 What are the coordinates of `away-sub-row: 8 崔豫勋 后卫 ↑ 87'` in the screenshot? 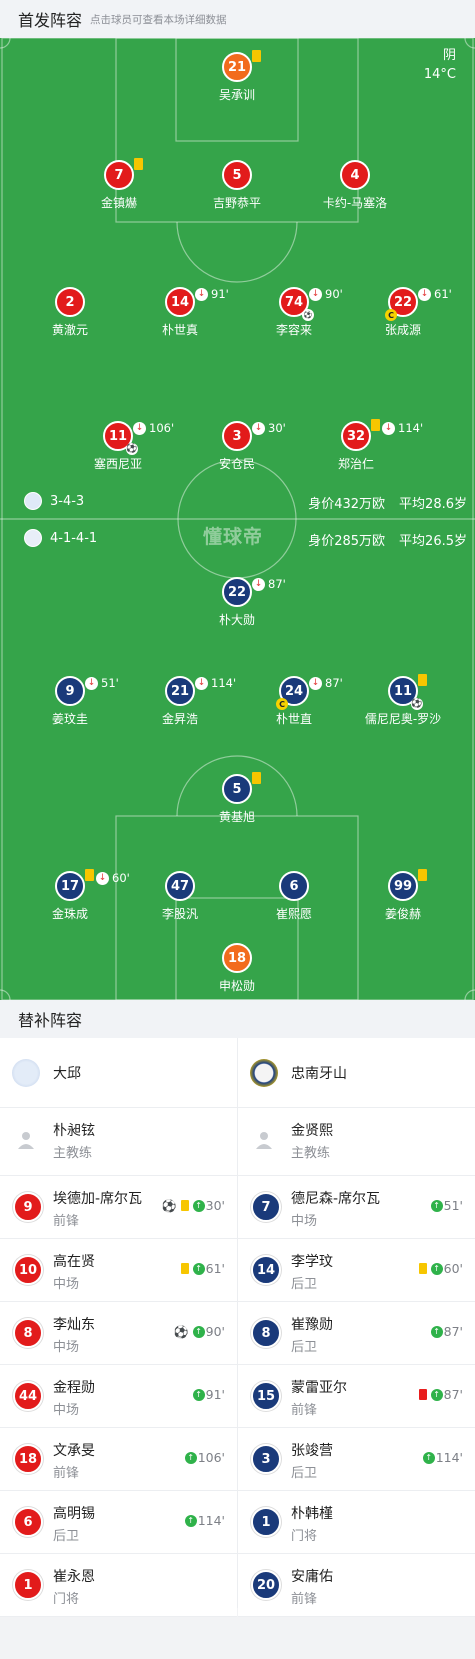 It's located at (356, 1333).